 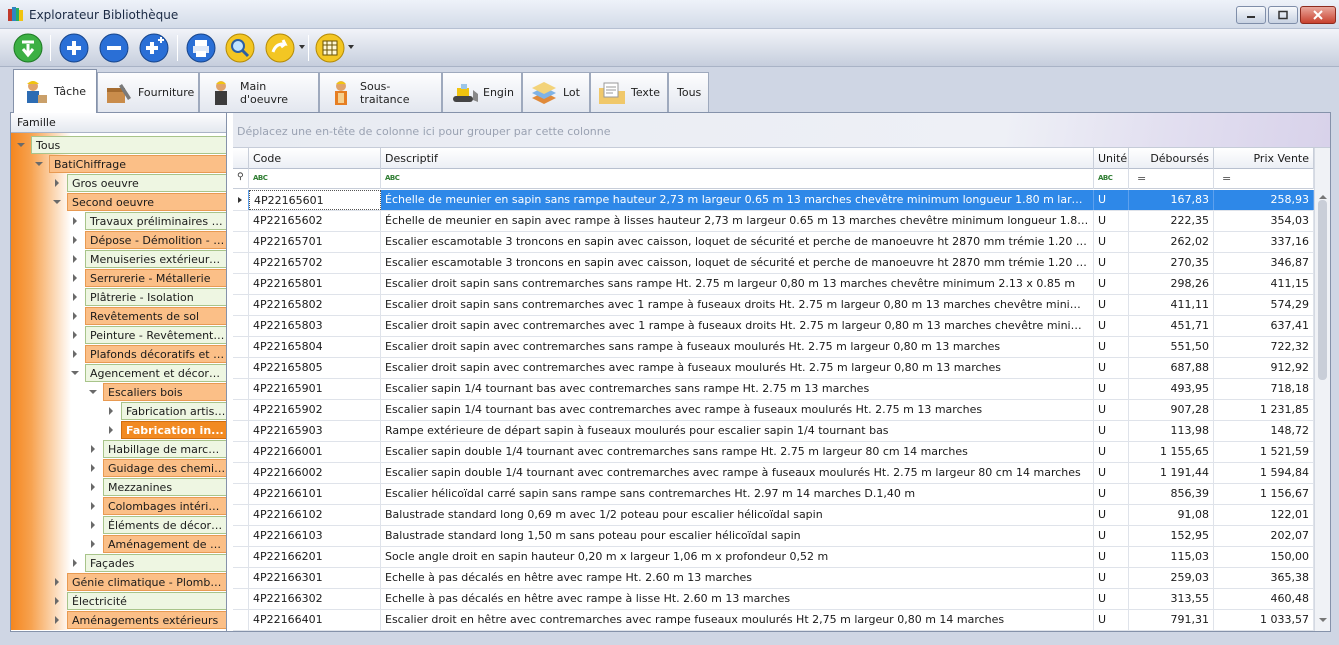 What do you see at coordinates (1171, 368) in the screenshot?
I see `cell-debourses: 687,88` at bounding box center [1171, 368].